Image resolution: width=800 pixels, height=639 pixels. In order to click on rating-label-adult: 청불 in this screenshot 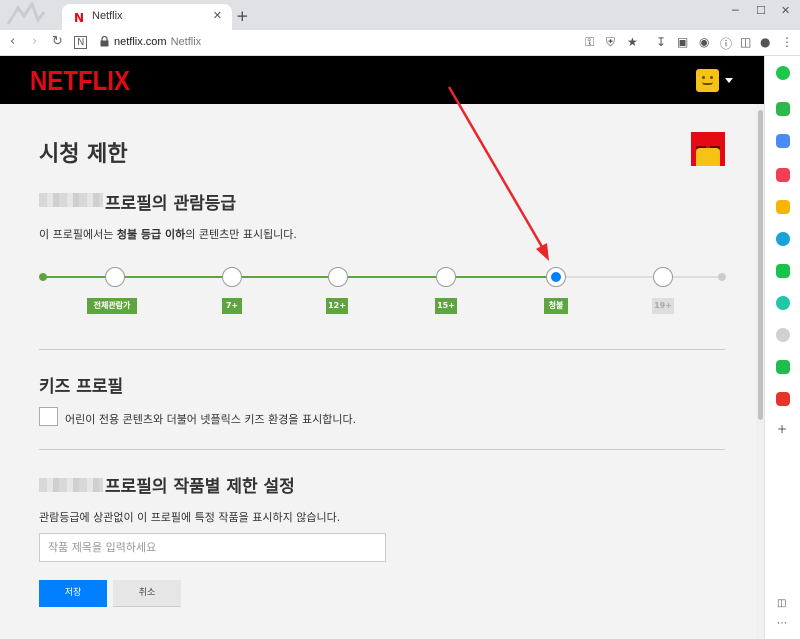, I will do `click(556, 306)`.